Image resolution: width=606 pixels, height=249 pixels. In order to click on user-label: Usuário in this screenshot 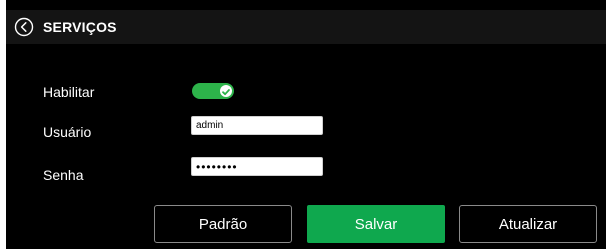, I will do `click(67, 132)`.